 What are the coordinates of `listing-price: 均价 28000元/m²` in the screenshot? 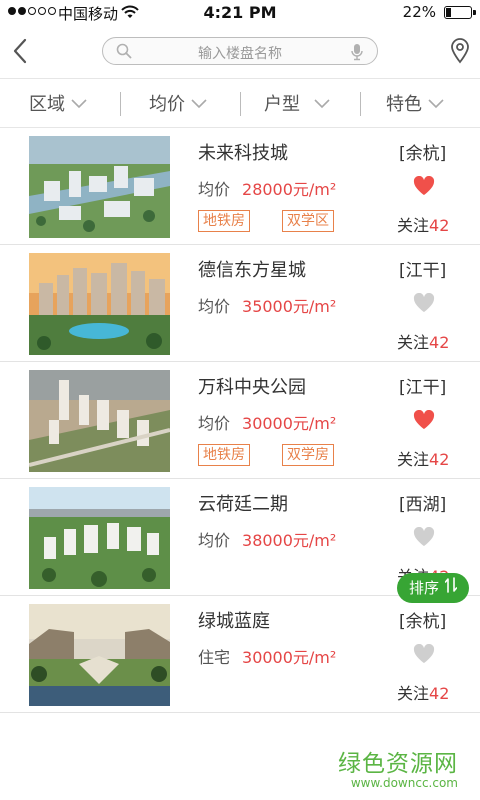 It's located at (267, 188).